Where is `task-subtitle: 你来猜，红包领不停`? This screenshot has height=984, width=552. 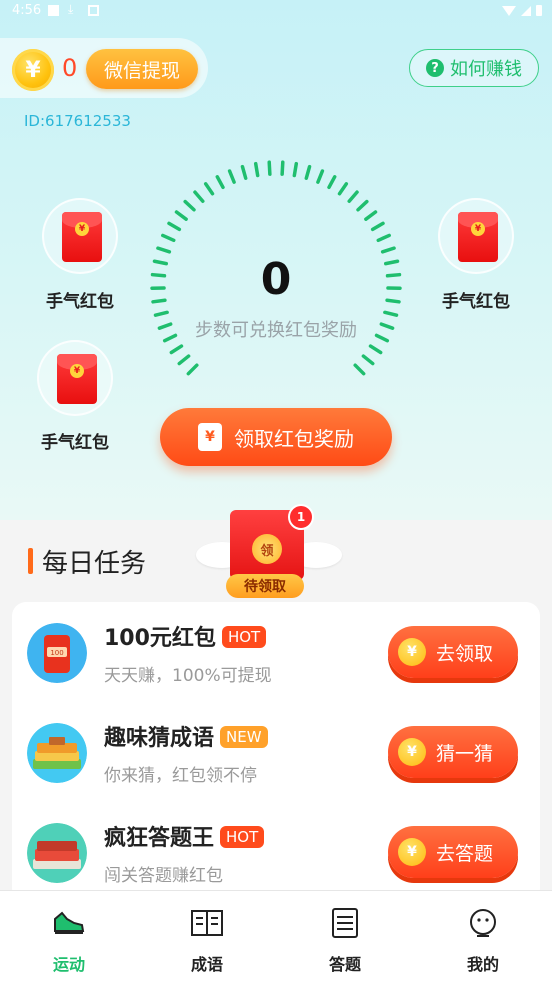
task-subtitle: 你来猜，红包领不停 is located at coordinates (180, 773).